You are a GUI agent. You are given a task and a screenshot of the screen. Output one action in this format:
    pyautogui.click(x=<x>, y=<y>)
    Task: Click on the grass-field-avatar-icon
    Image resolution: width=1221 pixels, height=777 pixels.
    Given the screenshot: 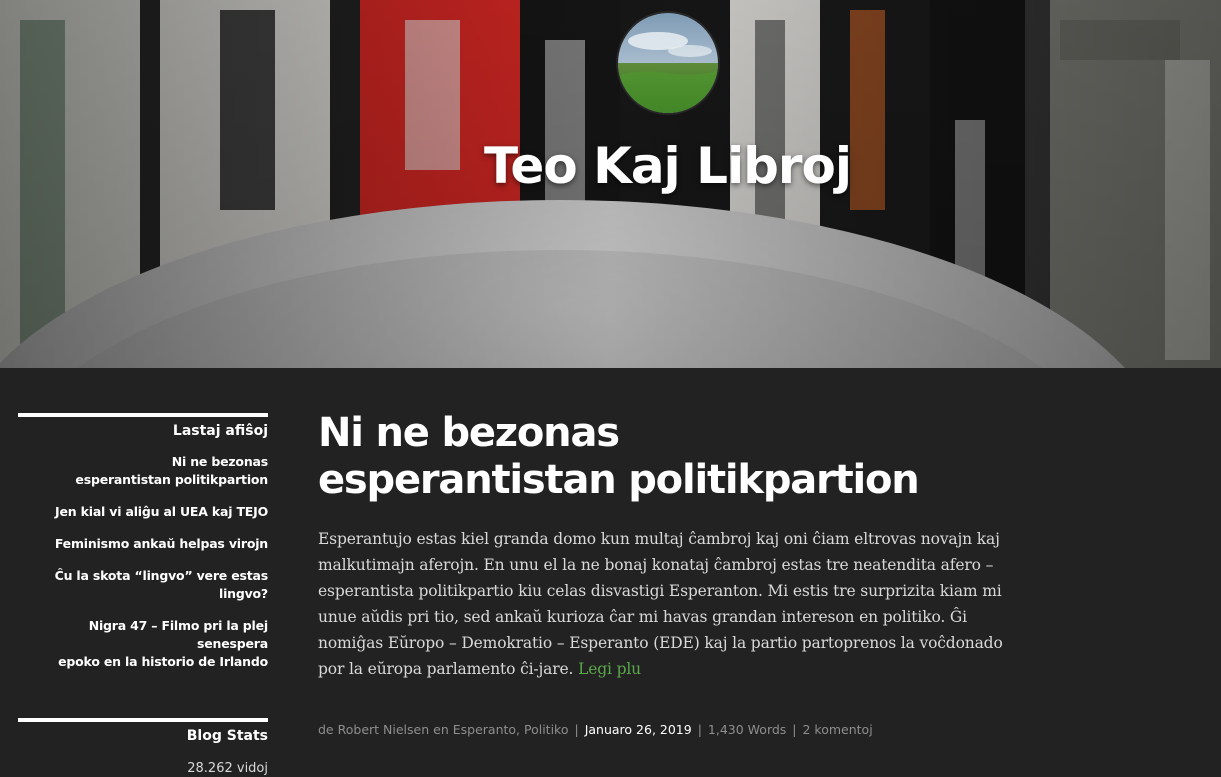 What is the action you would take?
    pyautogui.click(x=668, y=63)
    